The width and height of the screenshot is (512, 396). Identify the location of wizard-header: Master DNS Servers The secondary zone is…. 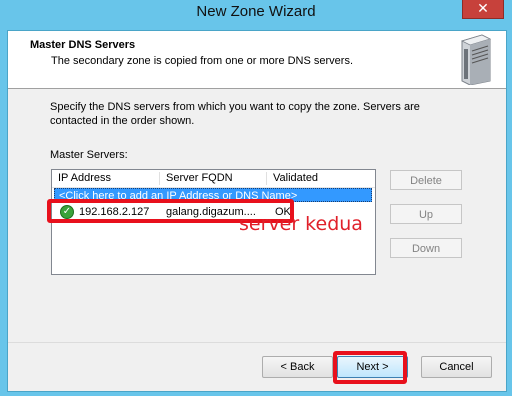
(257, 60).